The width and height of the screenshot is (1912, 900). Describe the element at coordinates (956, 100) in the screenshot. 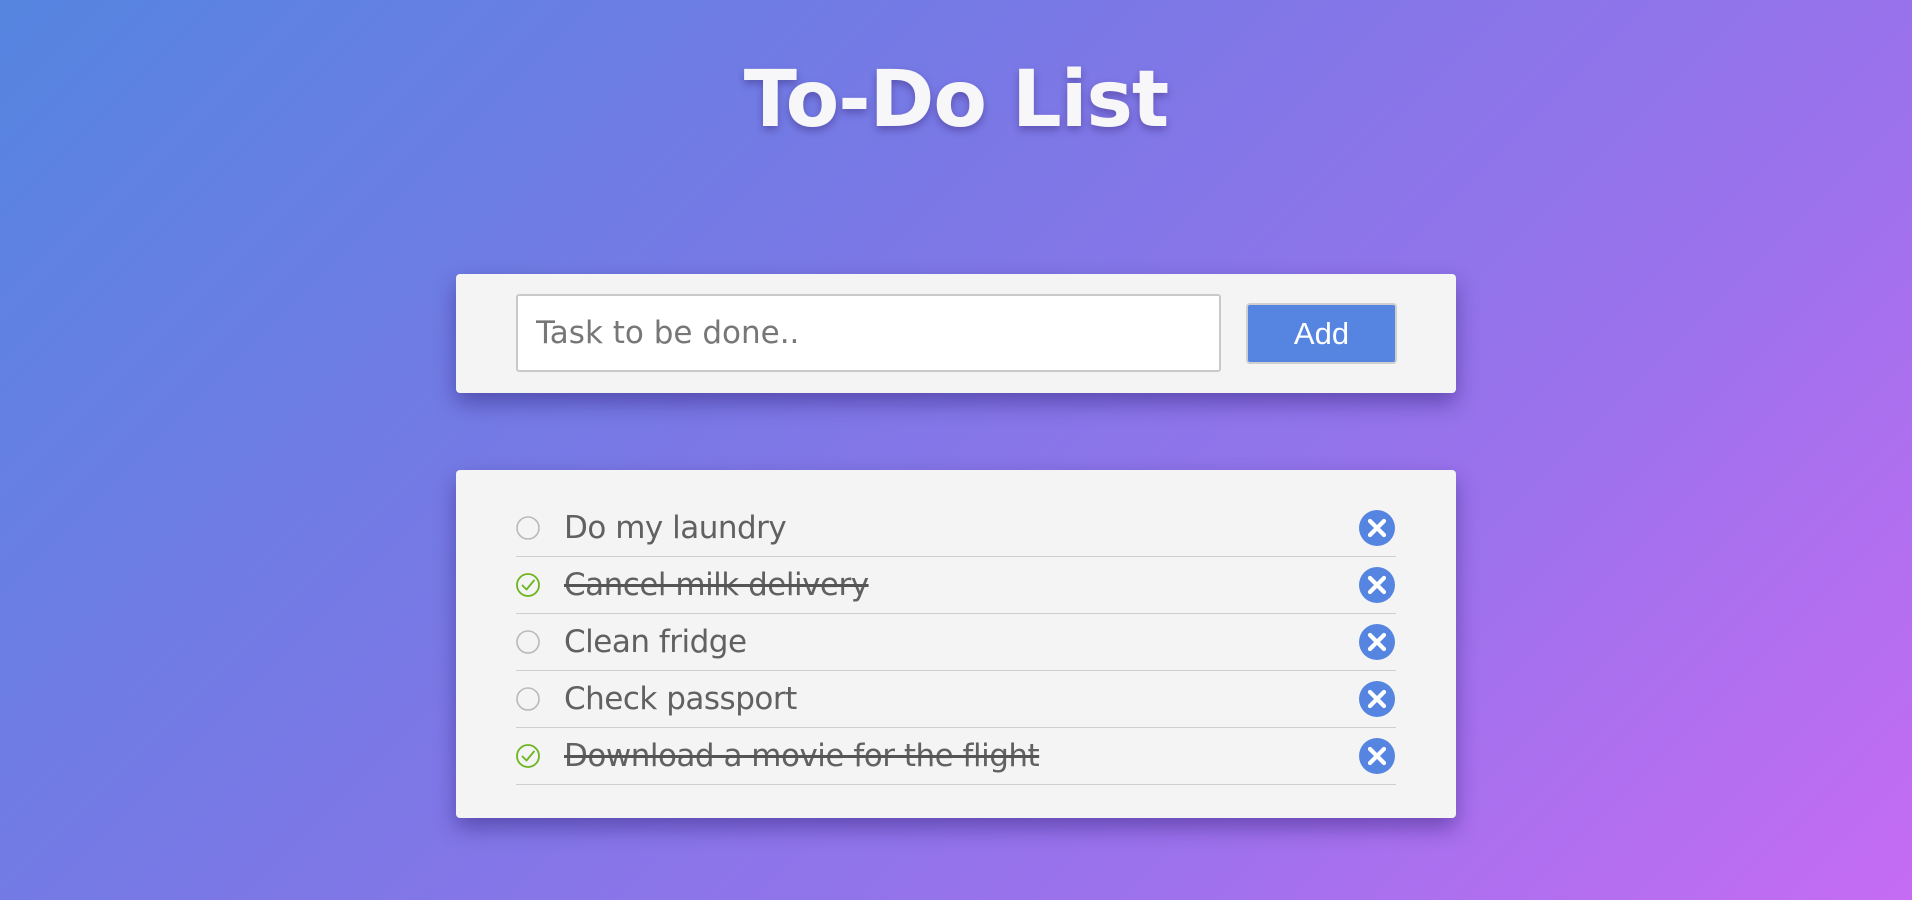

I see `page-title: To-Do List` at that location.